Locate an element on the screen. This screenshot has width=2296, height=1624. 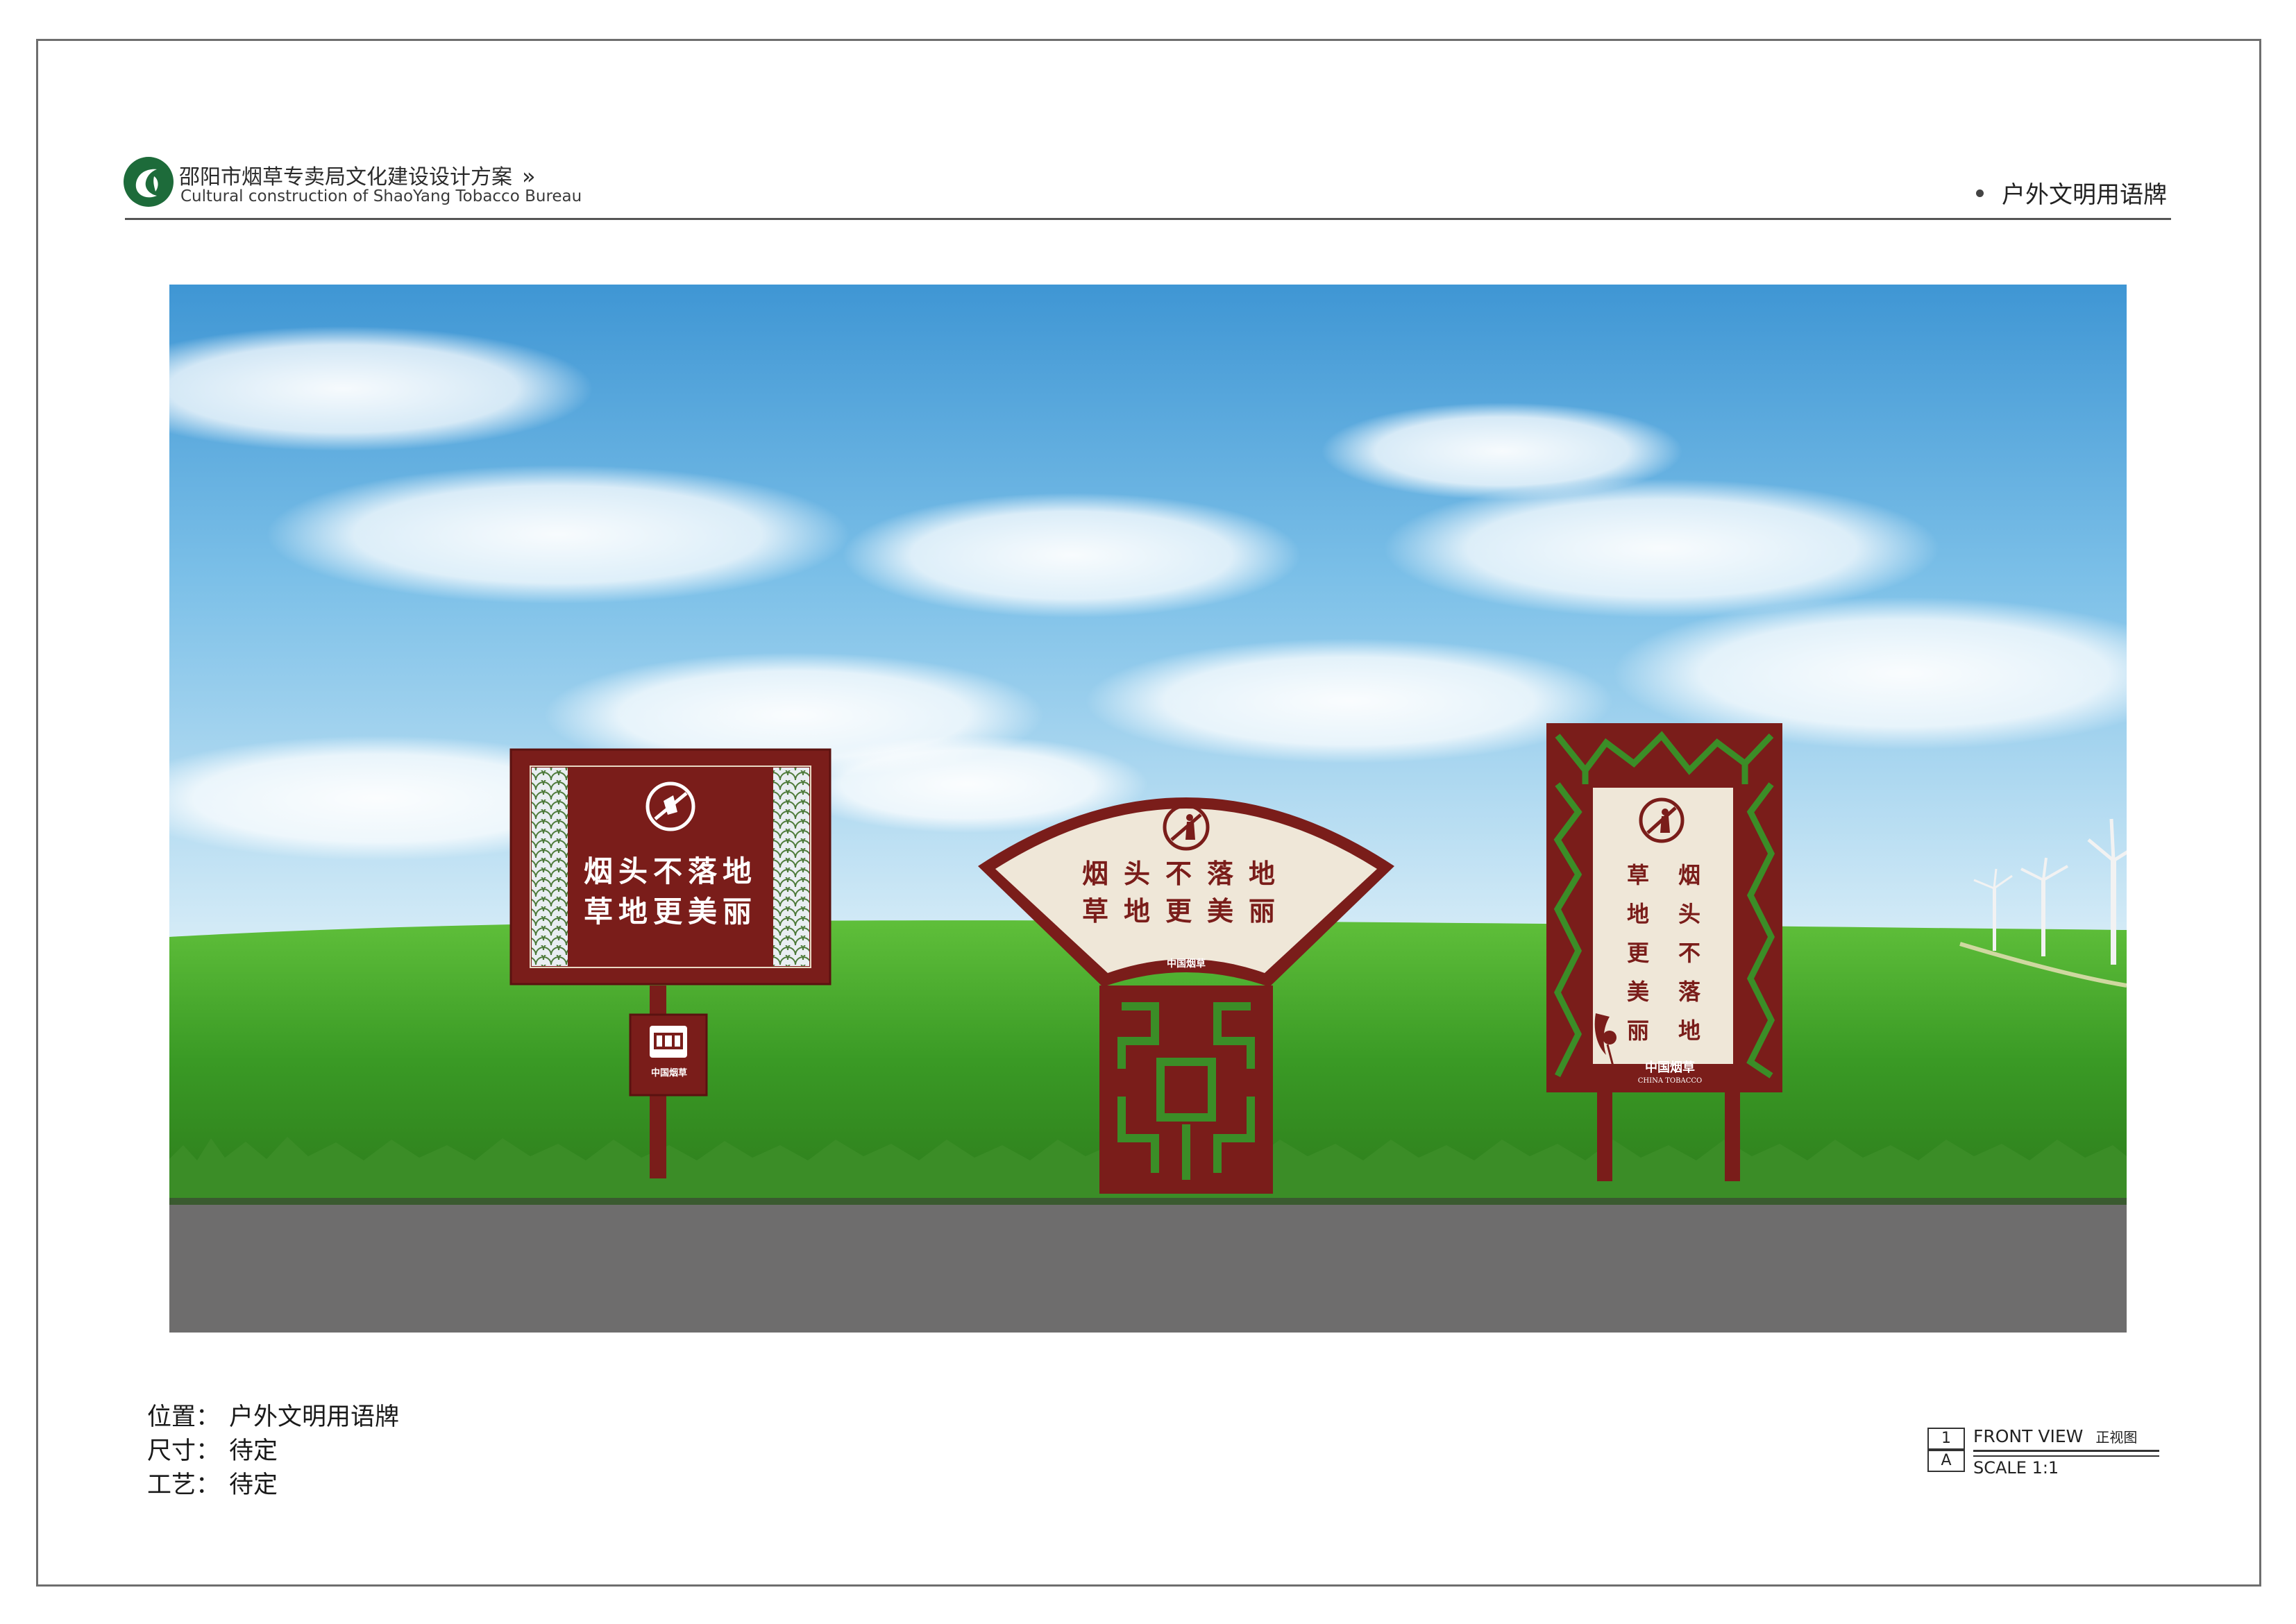
view-underline-thin is located at coordinates (2066, 1456).